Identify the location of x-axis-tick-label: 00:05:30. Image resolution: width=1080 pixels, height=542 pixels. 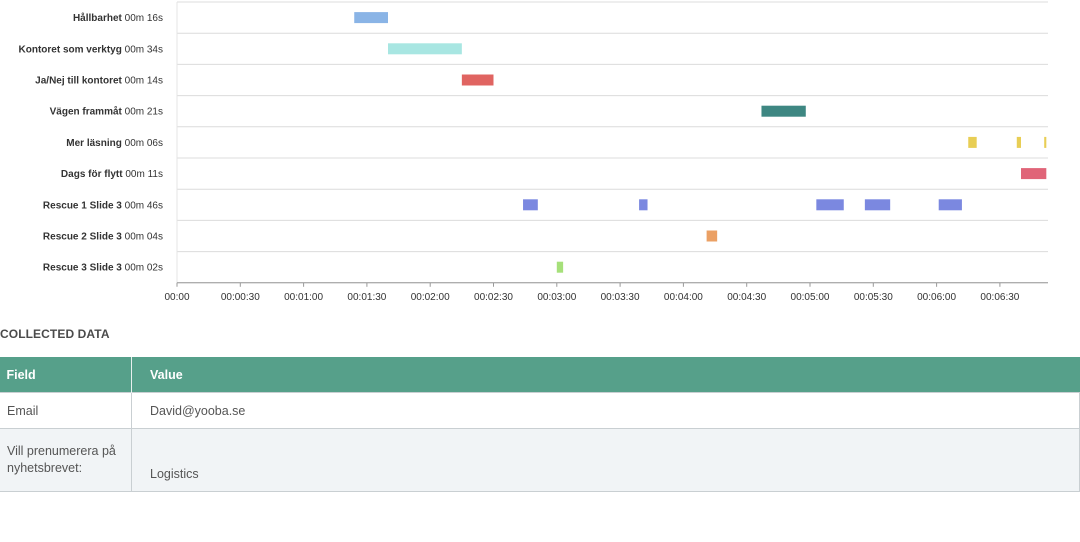
(873, 297).